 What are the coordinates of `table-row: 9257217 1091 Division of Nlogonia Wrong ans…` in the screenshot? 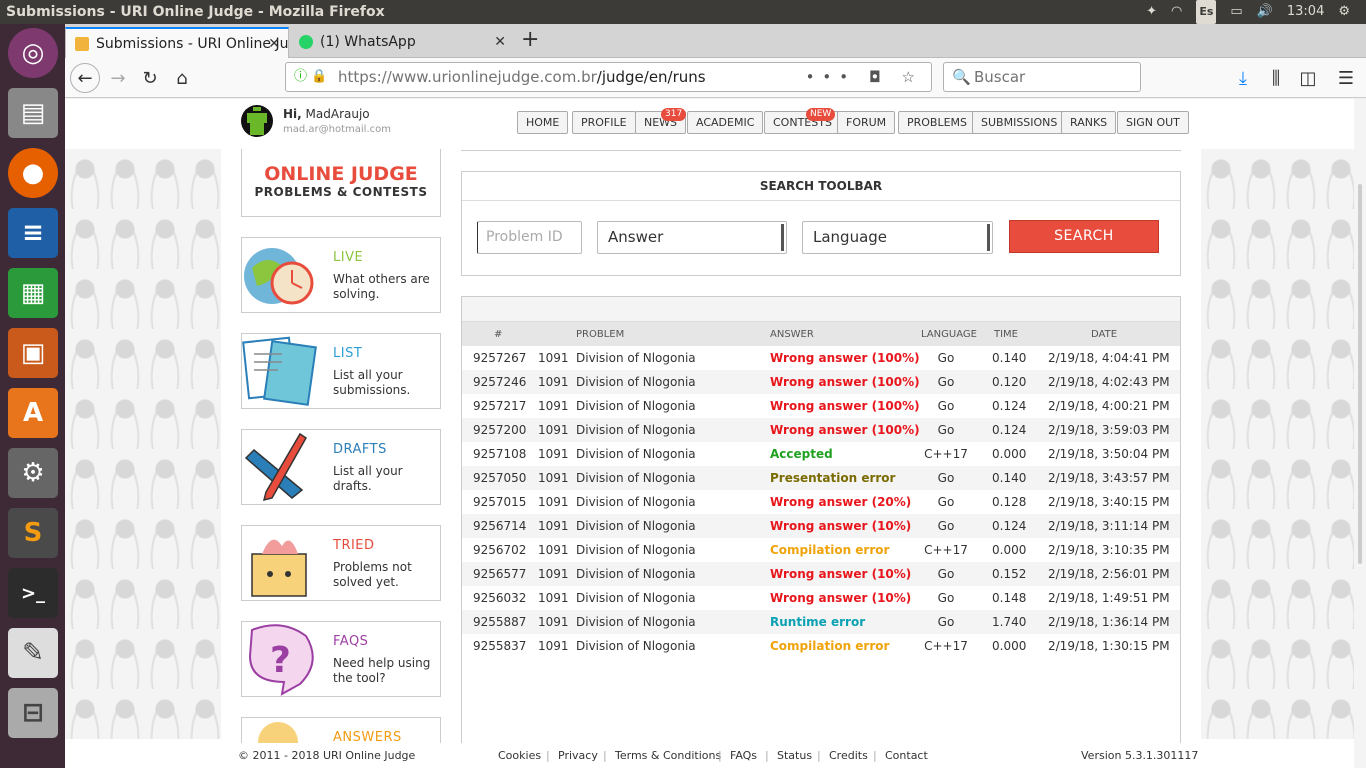 It's located at (821, 406).